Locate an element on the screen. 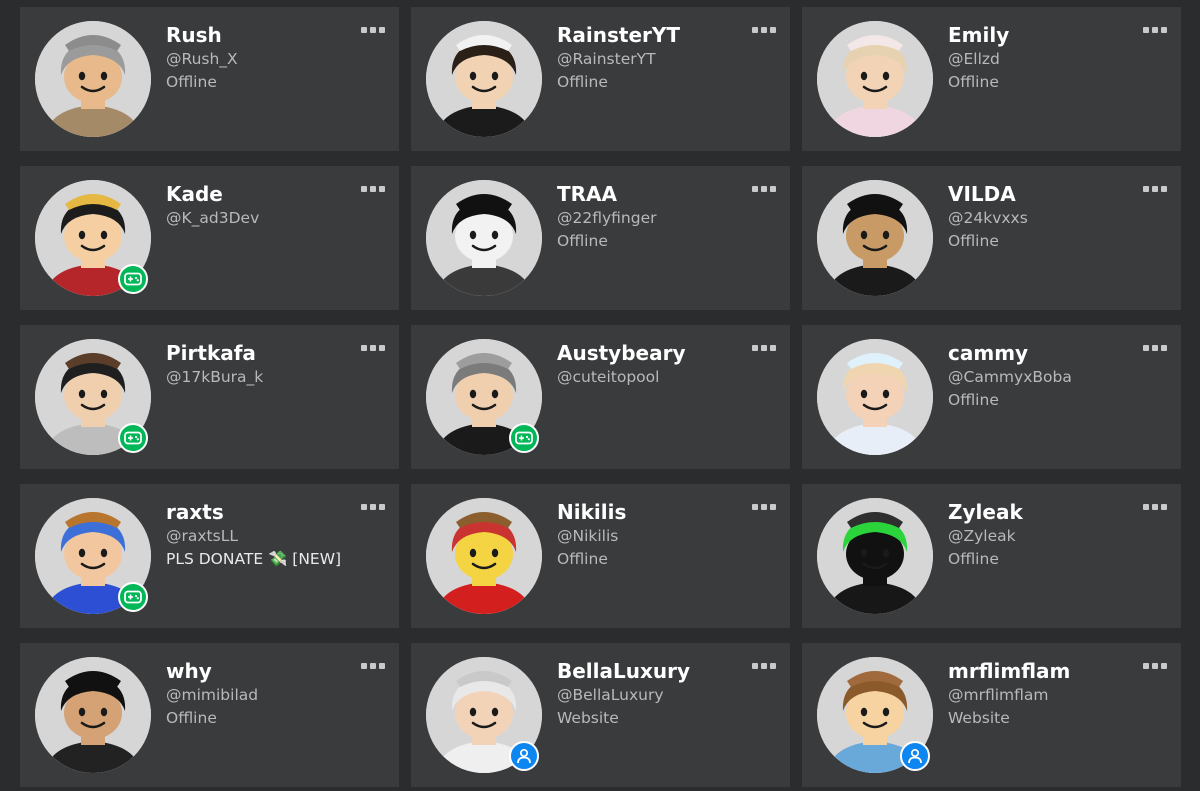  friend-name: Rush is located at coordinates (262, 35).